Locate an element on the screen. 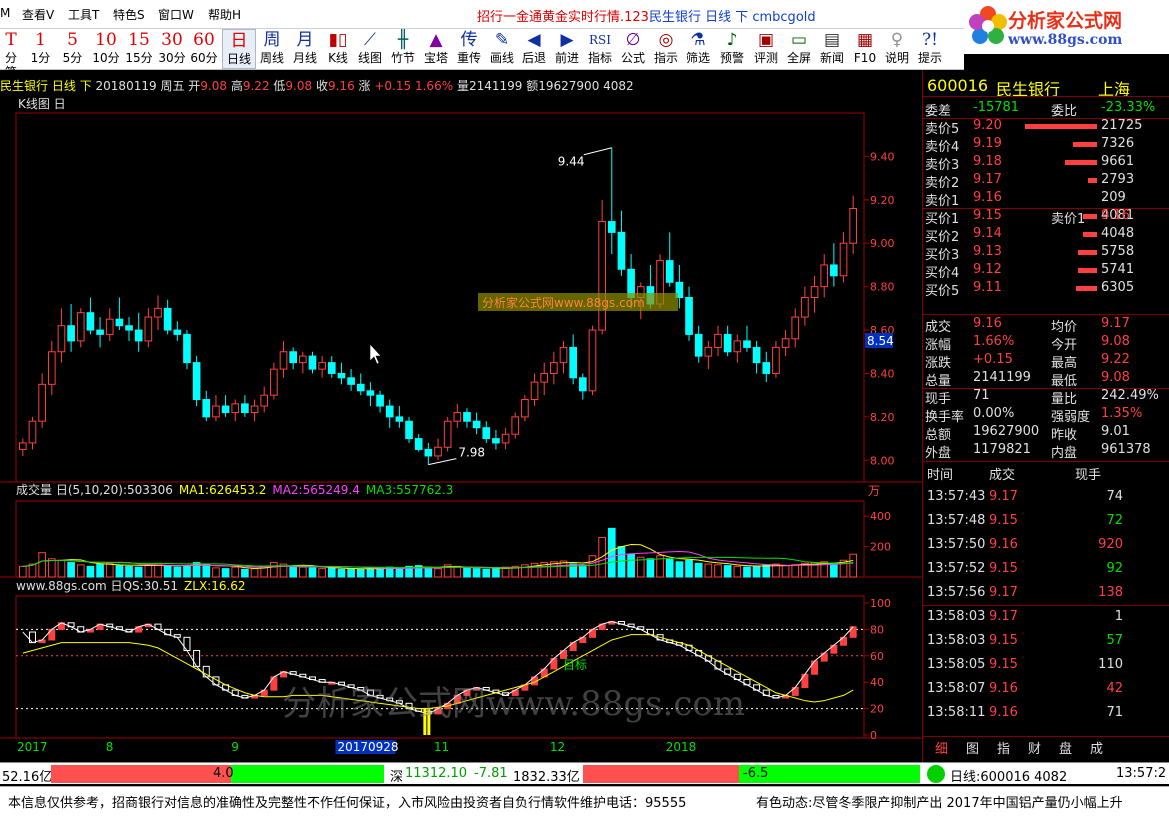 The image size is (1169, 819). orderbook-row: 买价4 9.12 5741 is located at coordinates (1046, 271).